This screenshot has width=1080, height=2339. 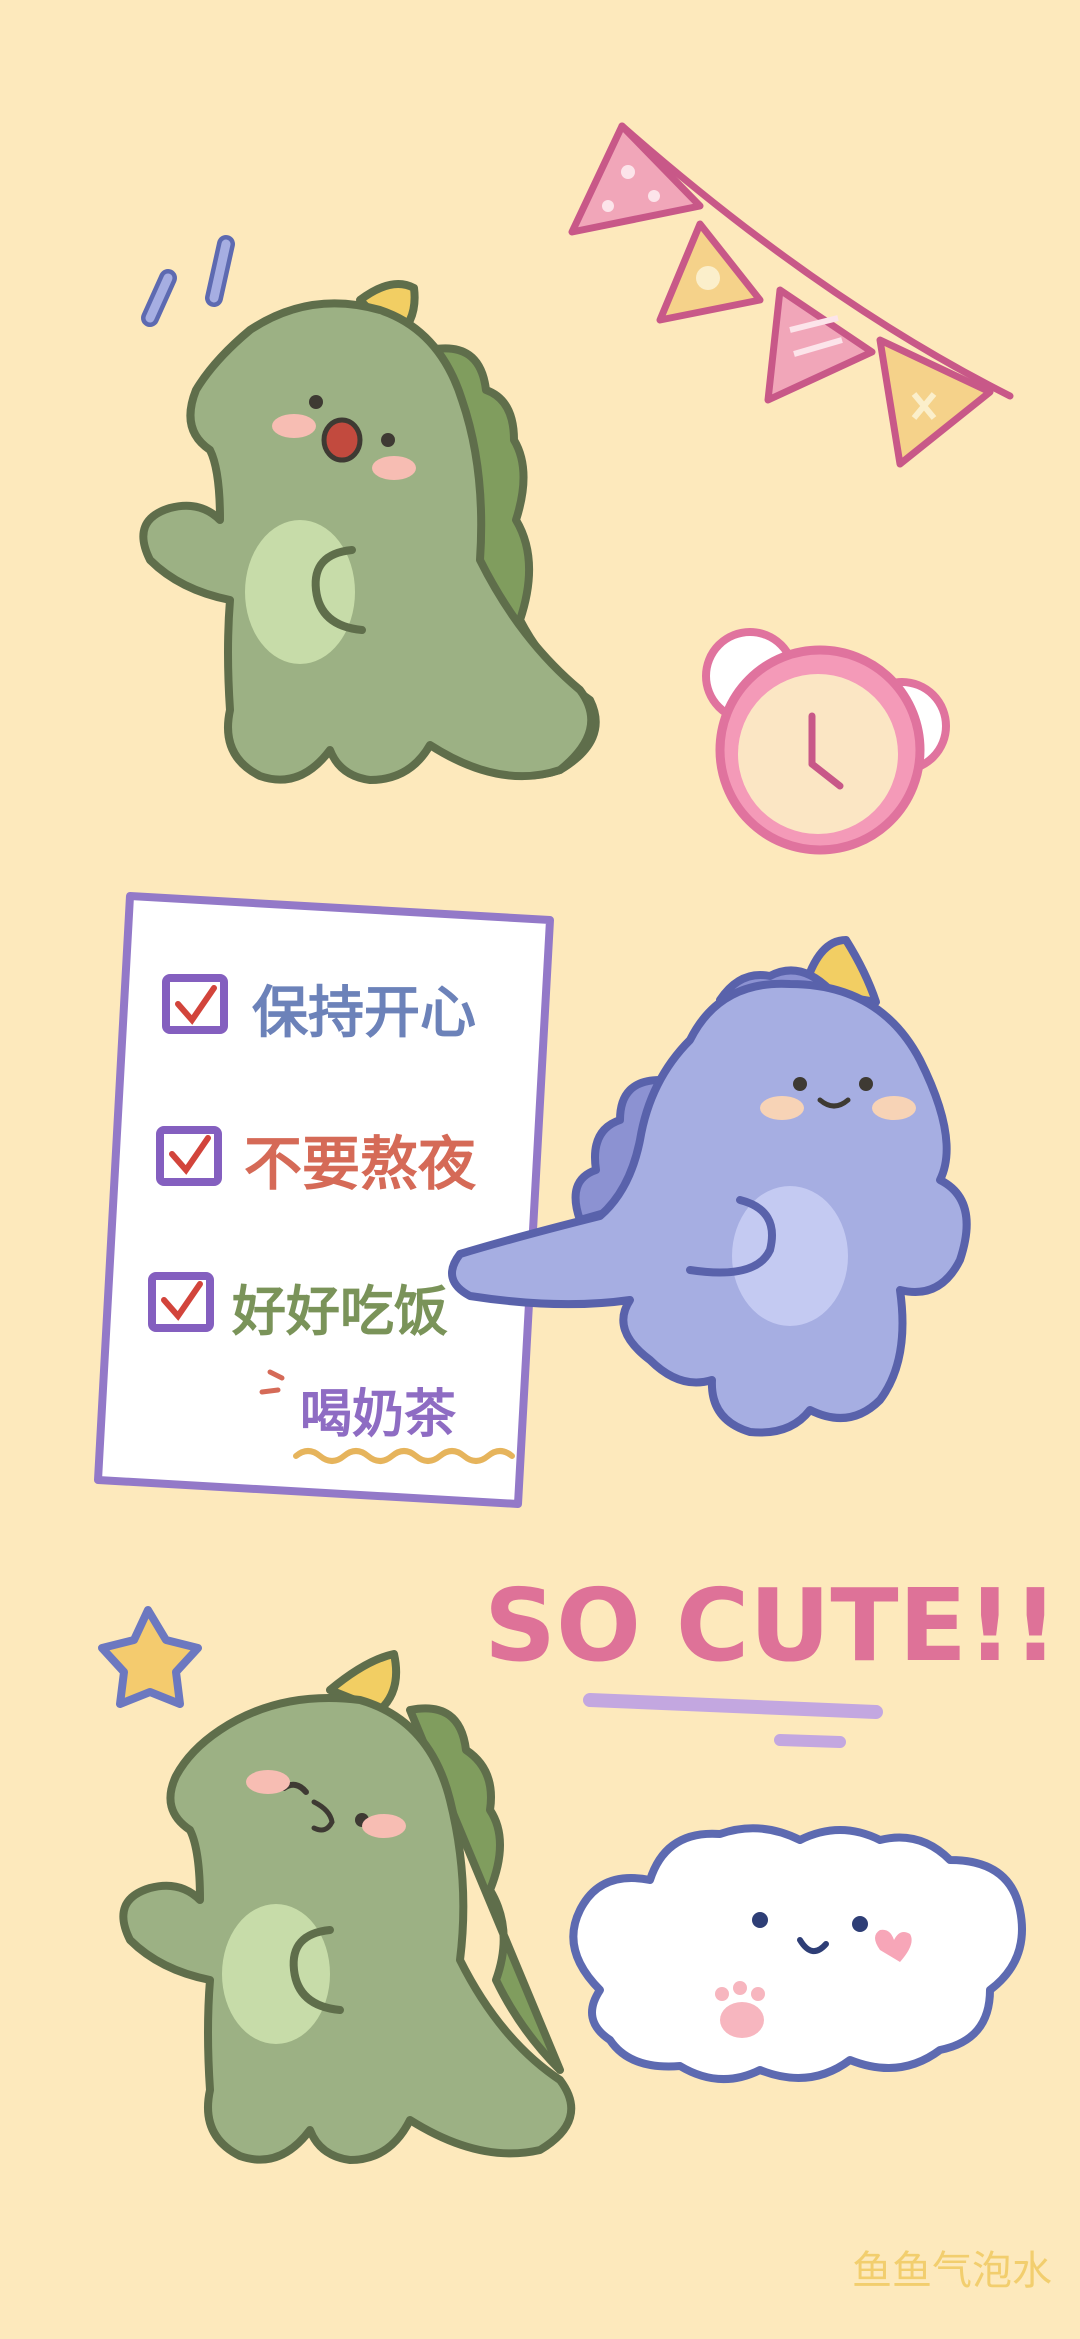 I want to click on bunting-flags, so click(x=791, y=295).